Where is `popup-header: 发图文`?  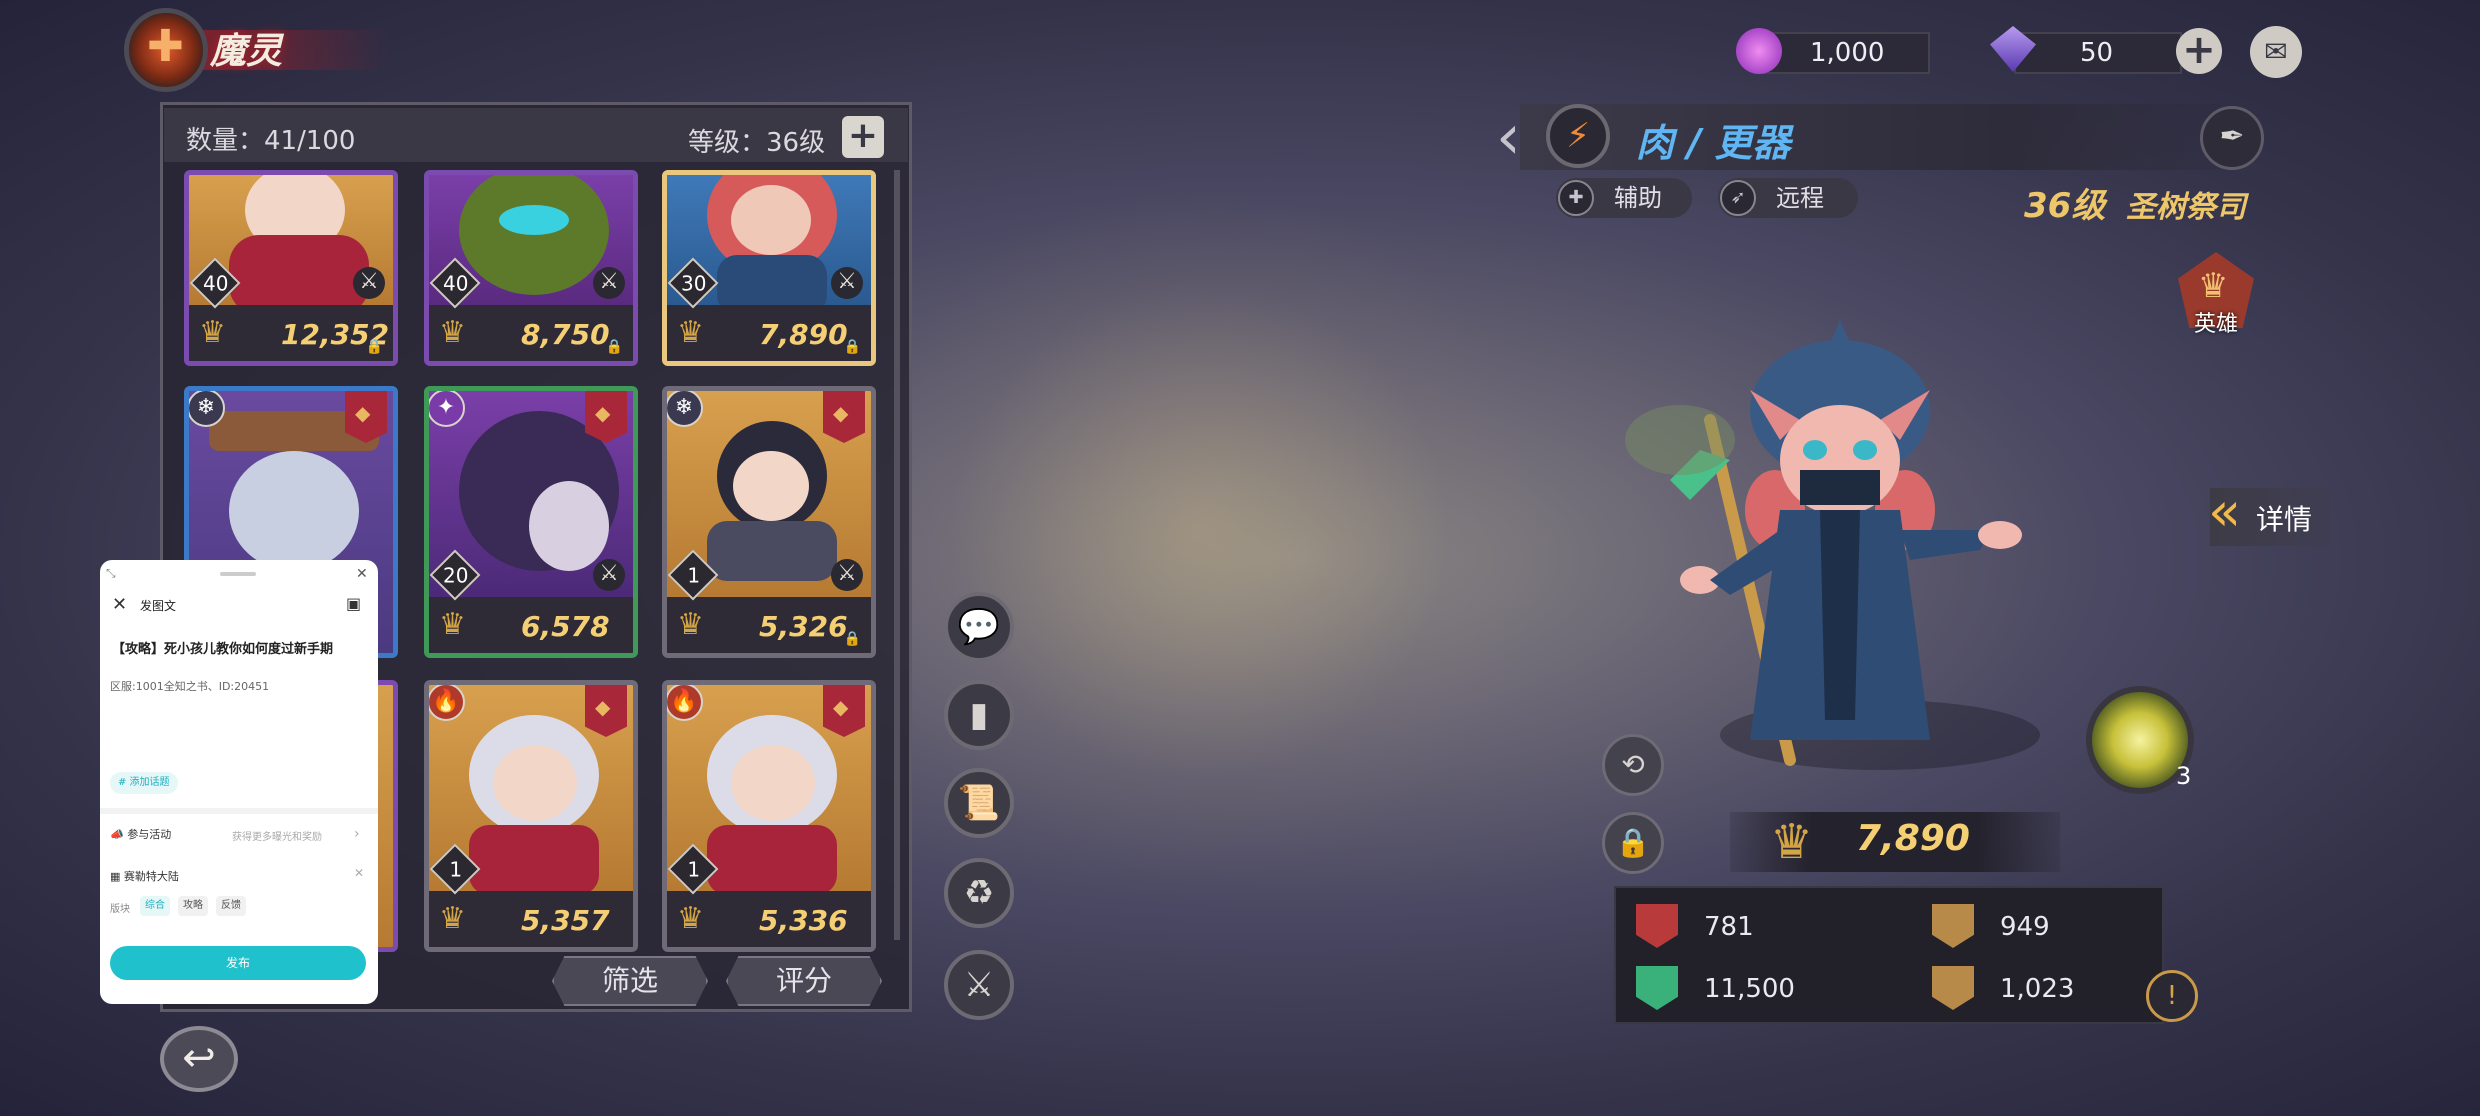
popup-header: 发图文 is located at coordinates (158, 606).